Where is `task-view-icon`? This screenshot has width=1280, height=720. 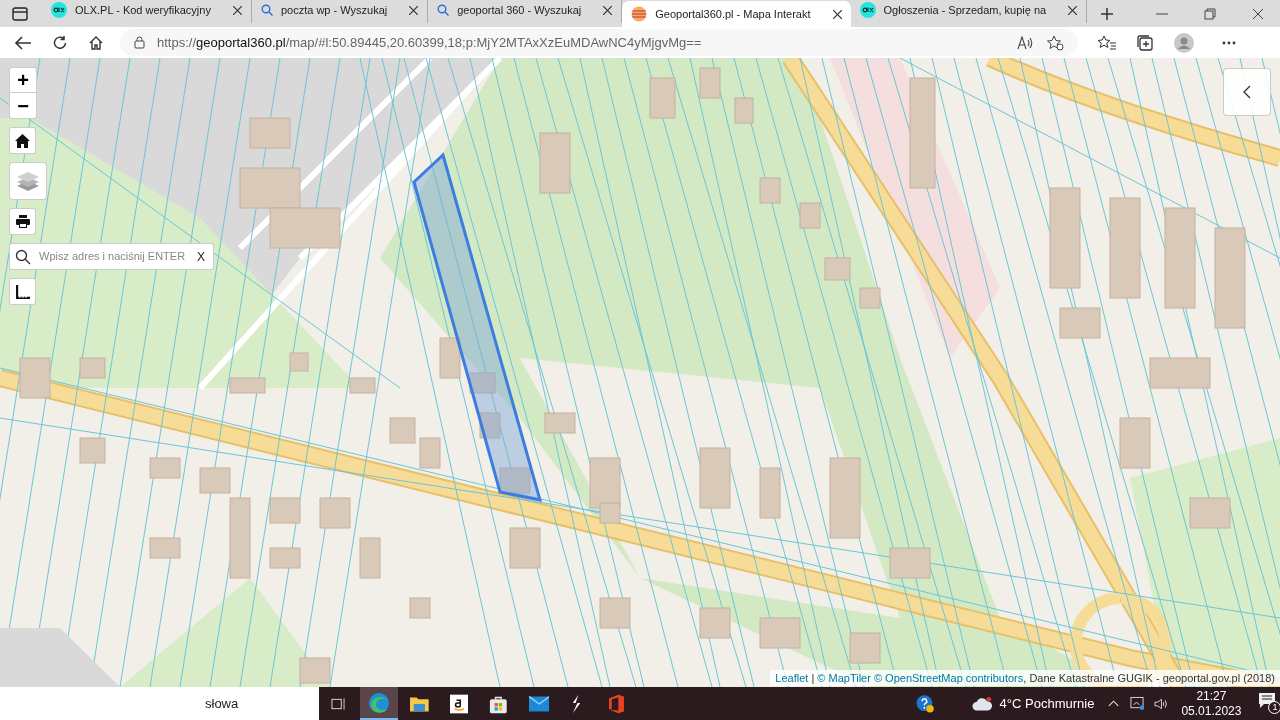
task-view-icon is located at coordinates (338, 703).